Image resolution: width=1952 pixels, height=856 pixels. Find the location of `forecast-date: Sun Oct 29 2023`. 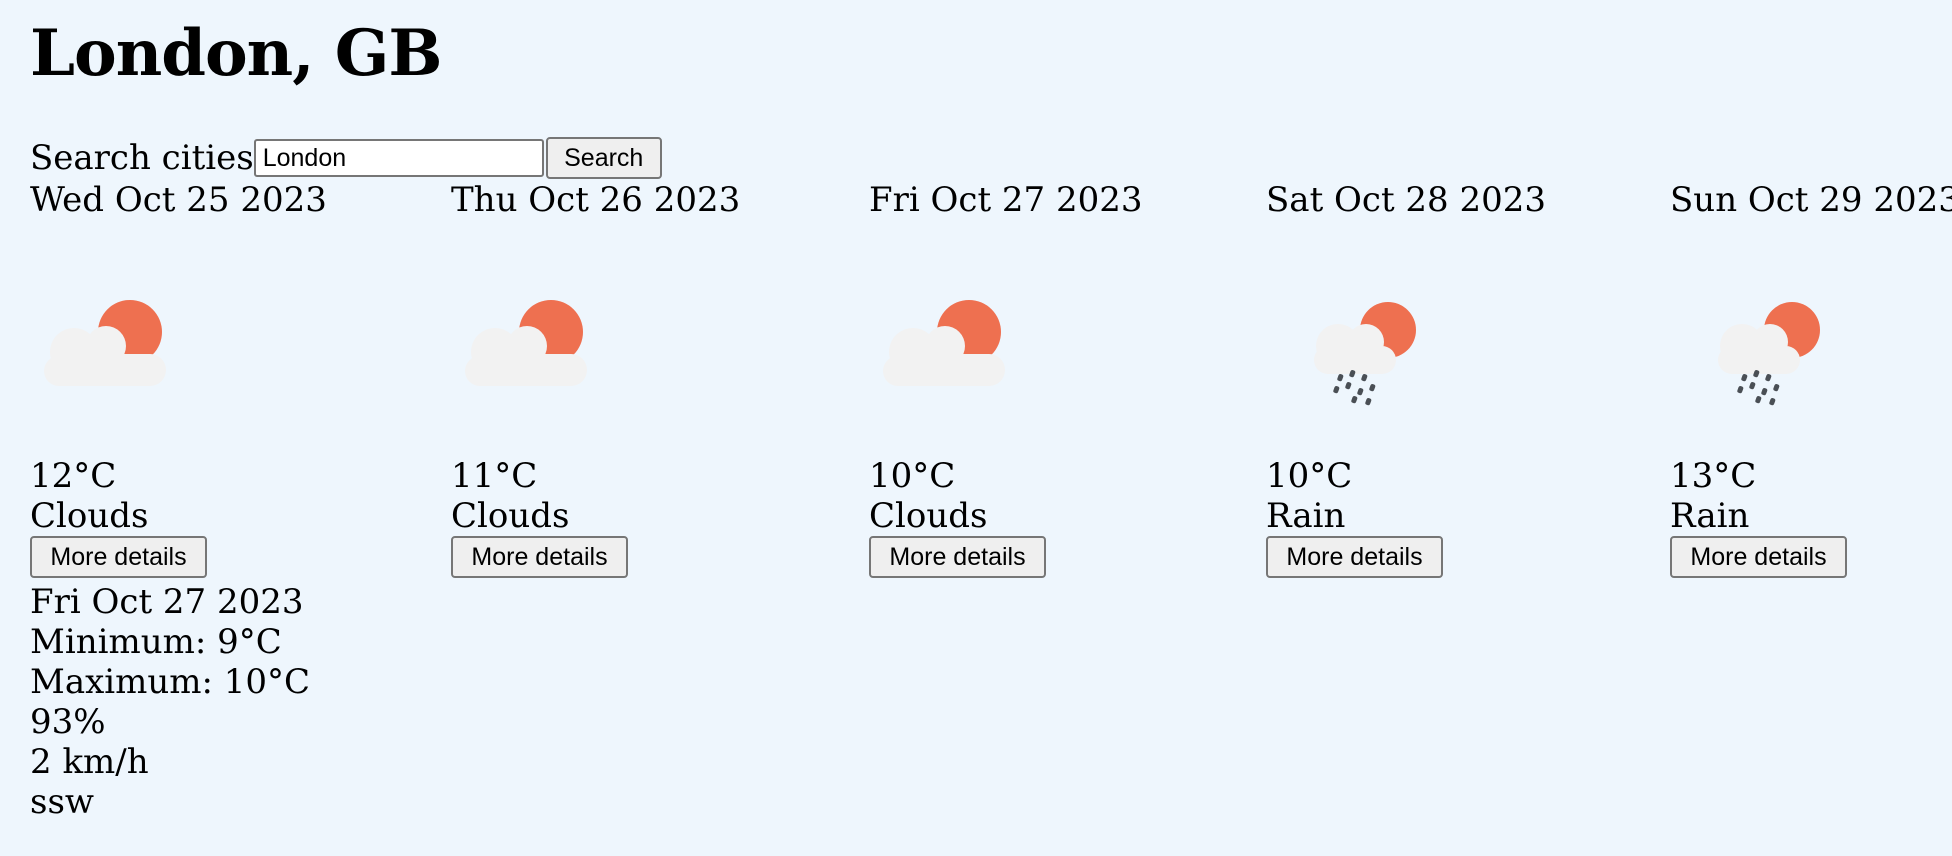

forecast-date: Sun Oct 29 2023 is located at coordinates (1811, 200).